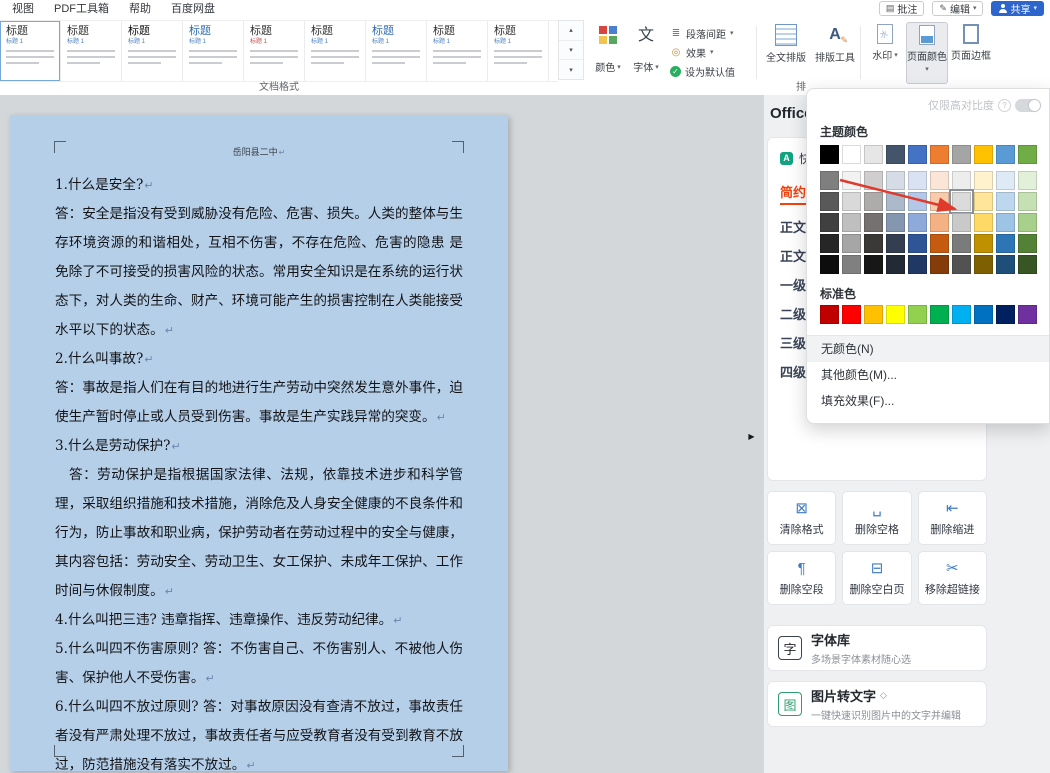 Image resolution: width=1050 pixels, height=773 pixels. What do you see at coordinates (877, 648) in the screenshot?
I see `font-library-card: 字 字体库 多场景字体素材随心选` at bounding box center [877, 648].